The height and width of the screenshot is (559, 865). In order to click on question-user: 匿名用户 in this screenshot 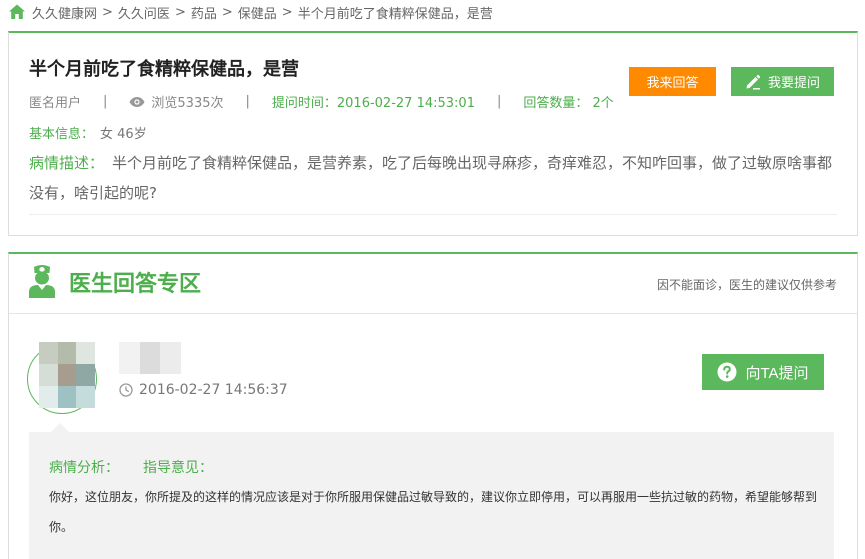, I will do `click(55, 103)`.